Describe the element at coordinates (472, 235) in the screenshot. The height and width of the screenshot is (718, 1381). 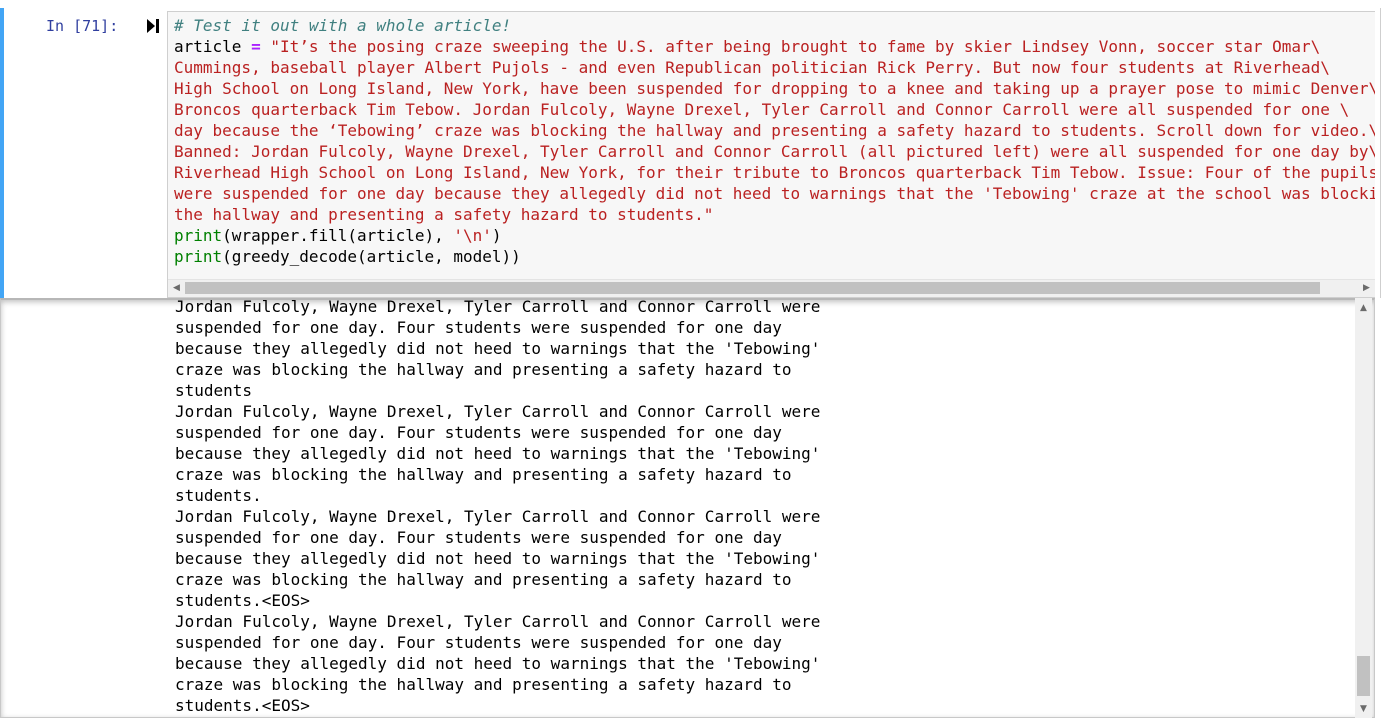
I see `code-token: '\n'` at that location.